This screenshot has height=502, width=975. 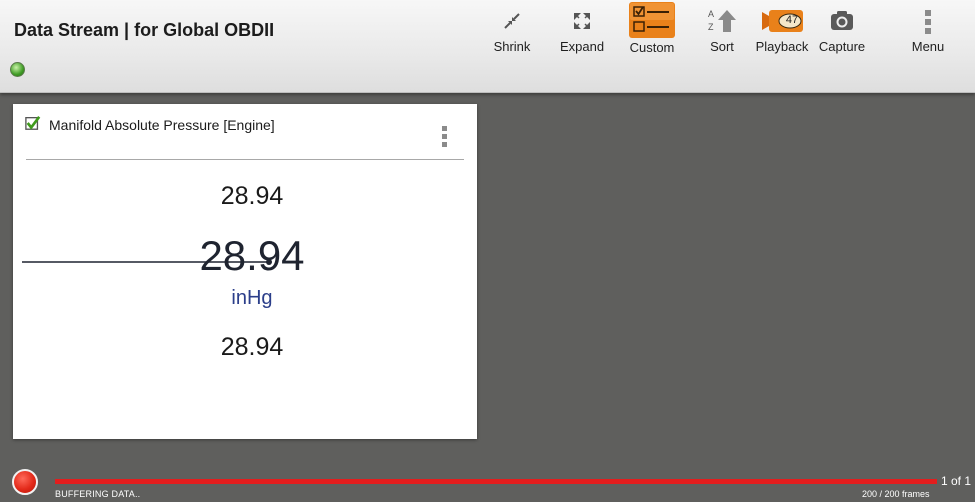 What do you see at coordinates (582, 32) in the screenshot?
I see `expand-button: Expand` at bounding box center [582, 32].